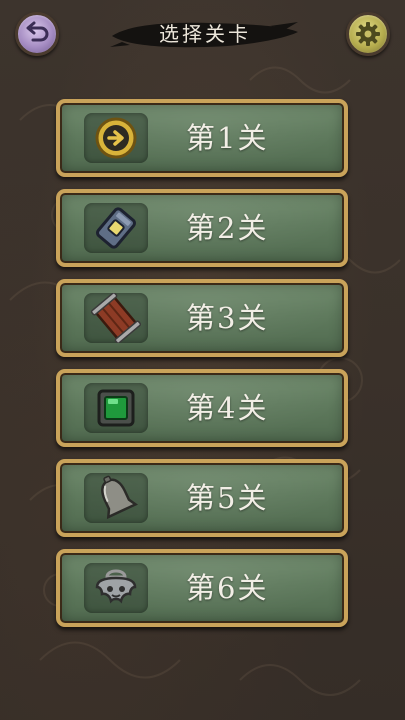 The image size is (405, 720). I want to click on level-label: 第3关, so click(227, 318).